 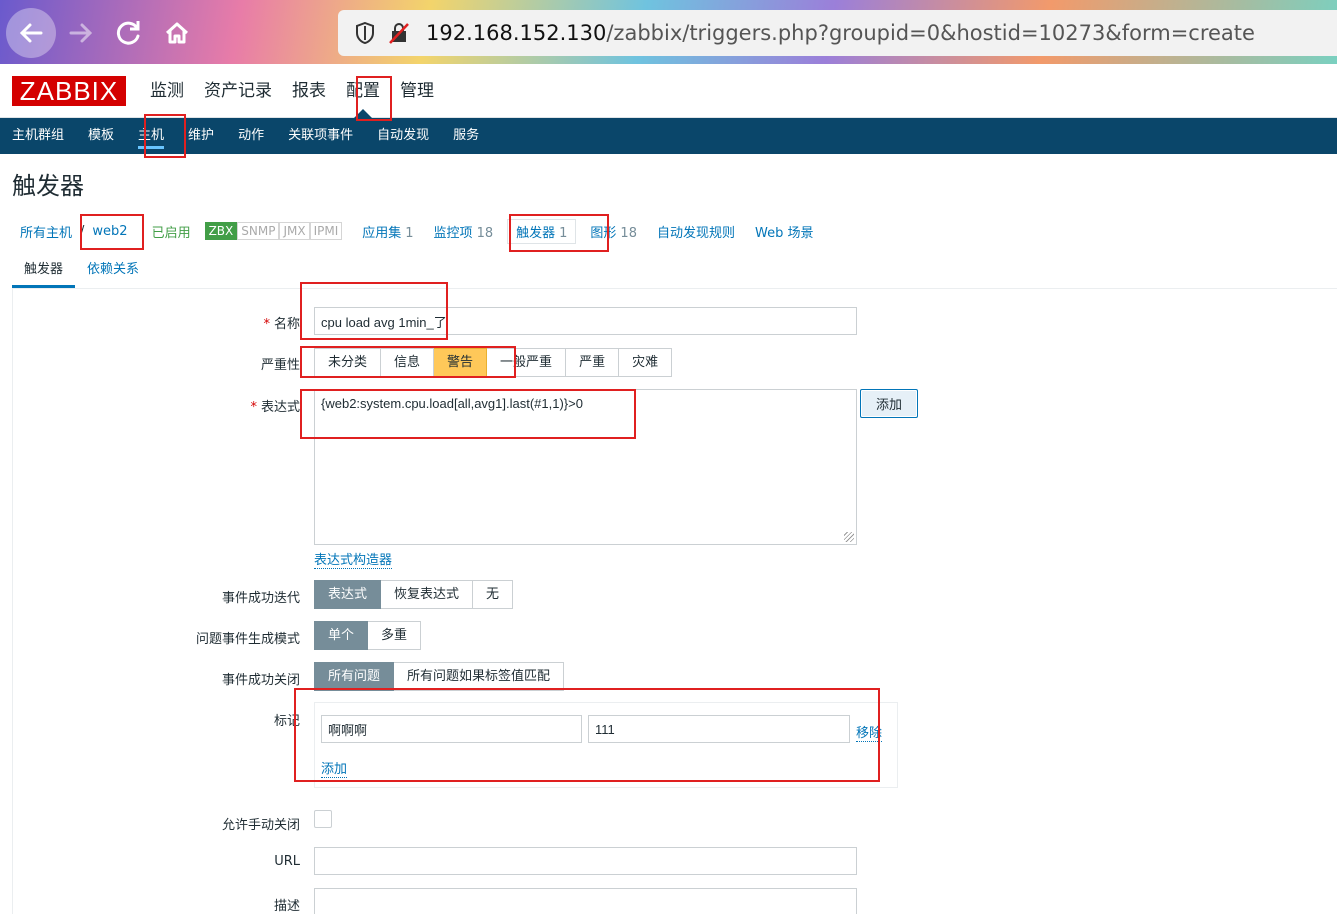 What do you see at coordinates (585, 861) in the screenshot?
I see `url-input` at bounding box center [585, 861].